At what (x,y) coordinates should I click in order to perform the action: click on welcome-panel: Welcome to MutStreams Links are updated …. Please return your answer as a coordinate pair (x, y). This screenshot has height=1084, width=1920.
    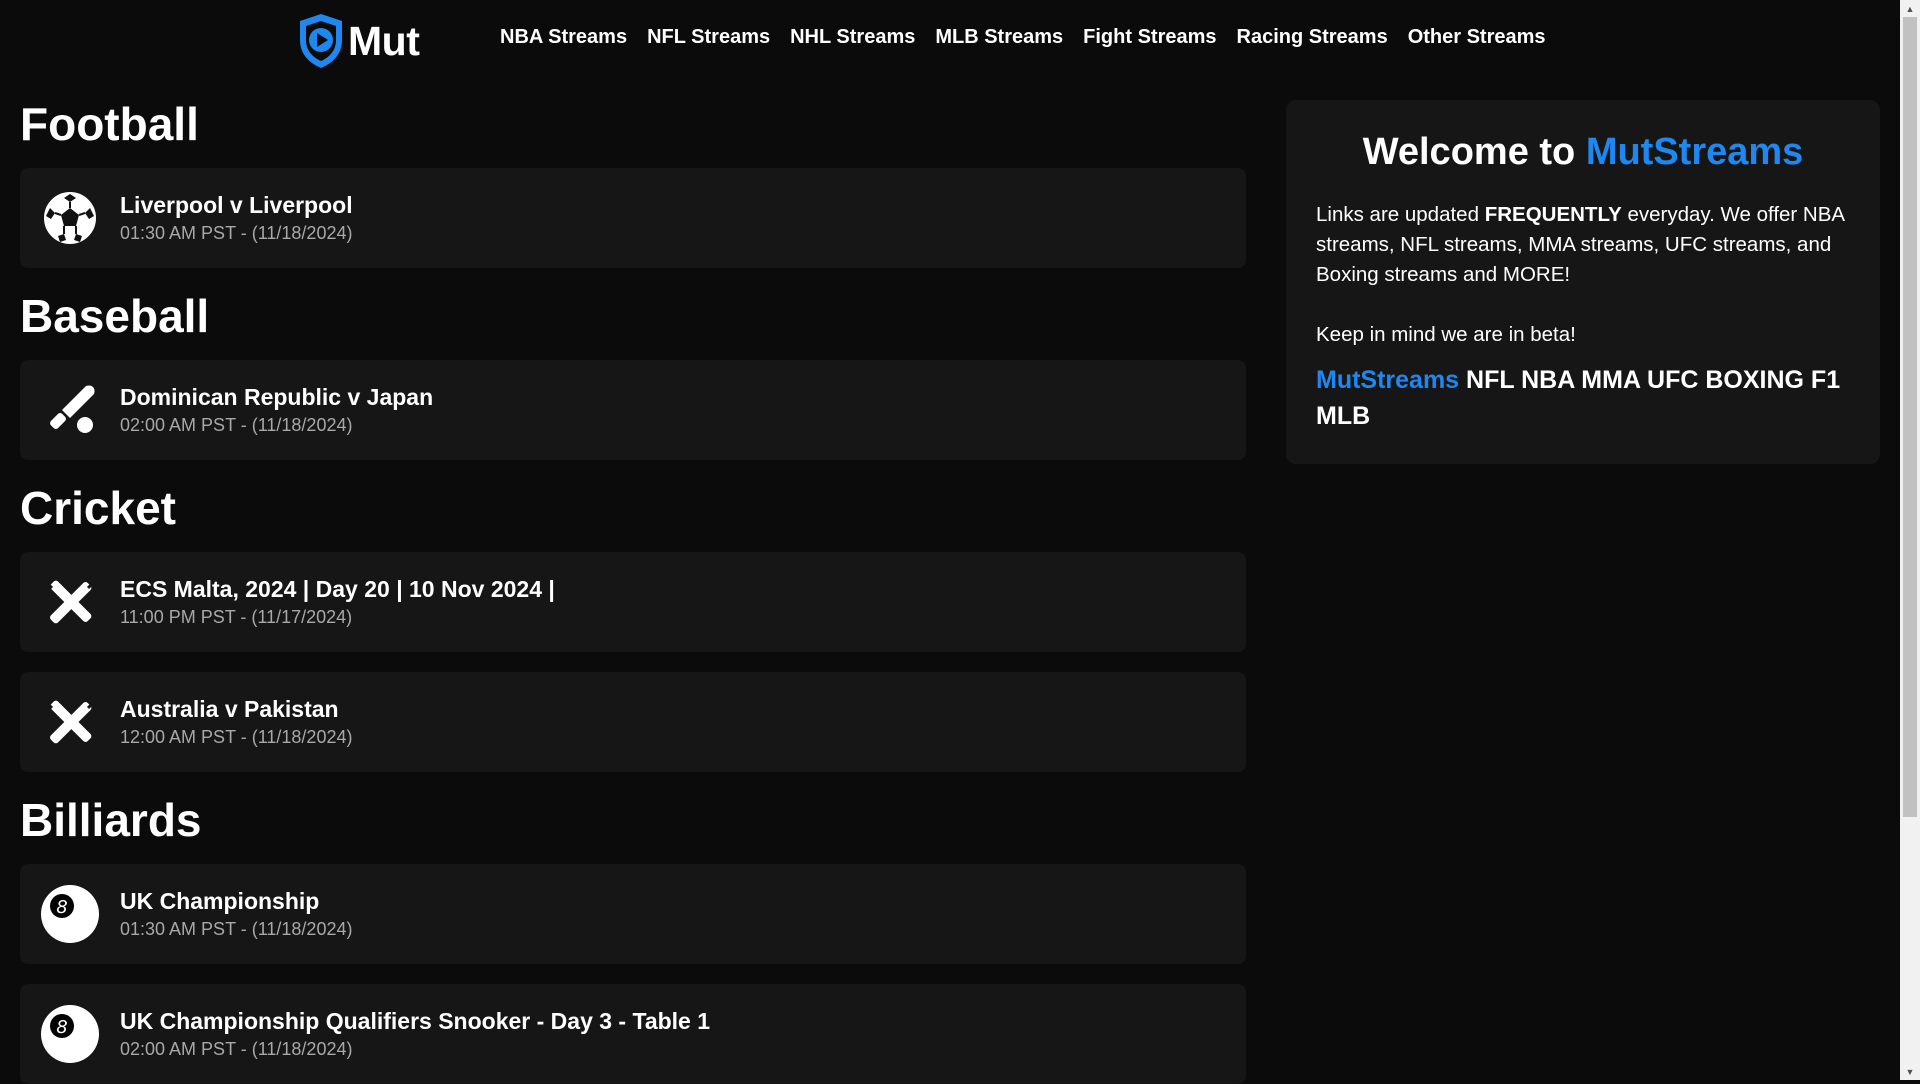
    Looking at the image, I should click on (1583, 282).